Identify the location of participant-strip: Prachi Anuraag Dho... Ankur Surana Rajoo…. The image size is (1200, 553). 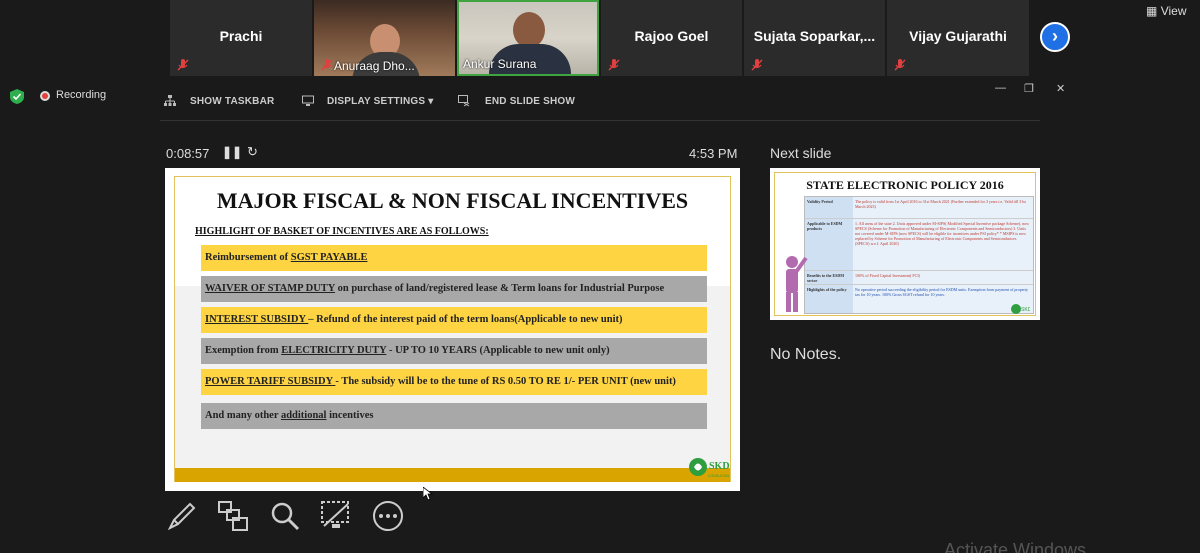
(600, 38).